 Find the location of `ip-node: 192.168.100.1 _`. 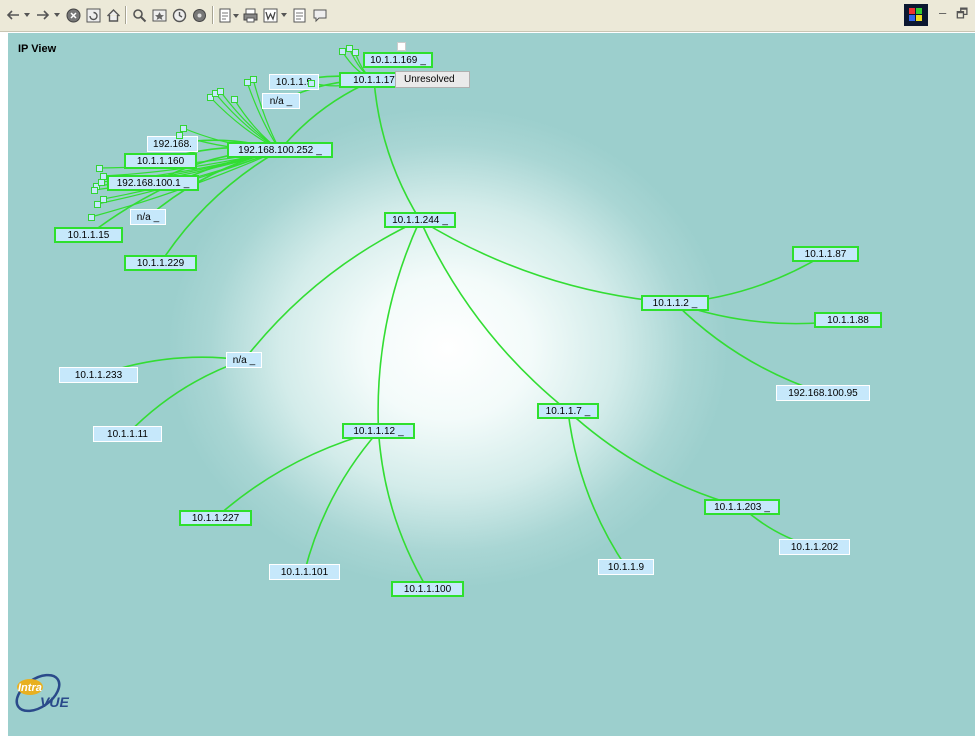

ip-node: 192.168.100.1 _ is located at coordinates (153, 183).